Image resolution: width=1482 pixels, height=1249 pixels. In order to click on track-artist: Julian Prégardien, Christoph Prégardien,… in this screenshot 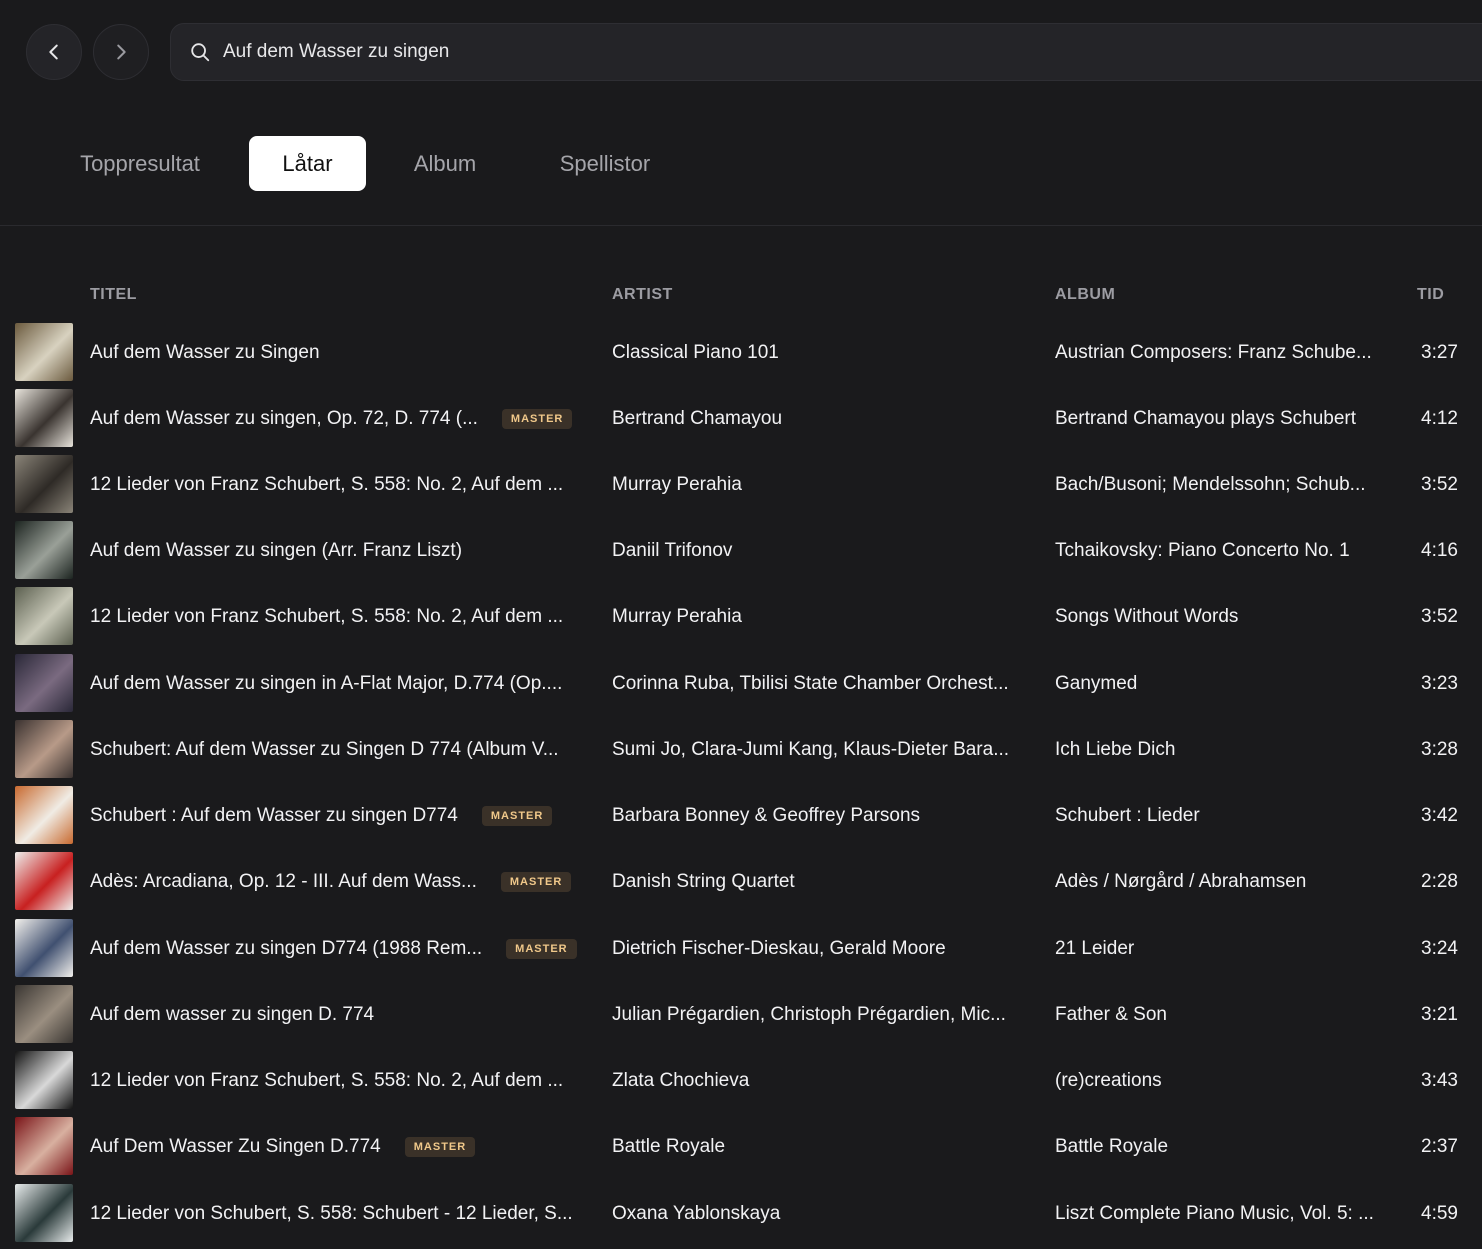, I will do `click(822, 1015)`.